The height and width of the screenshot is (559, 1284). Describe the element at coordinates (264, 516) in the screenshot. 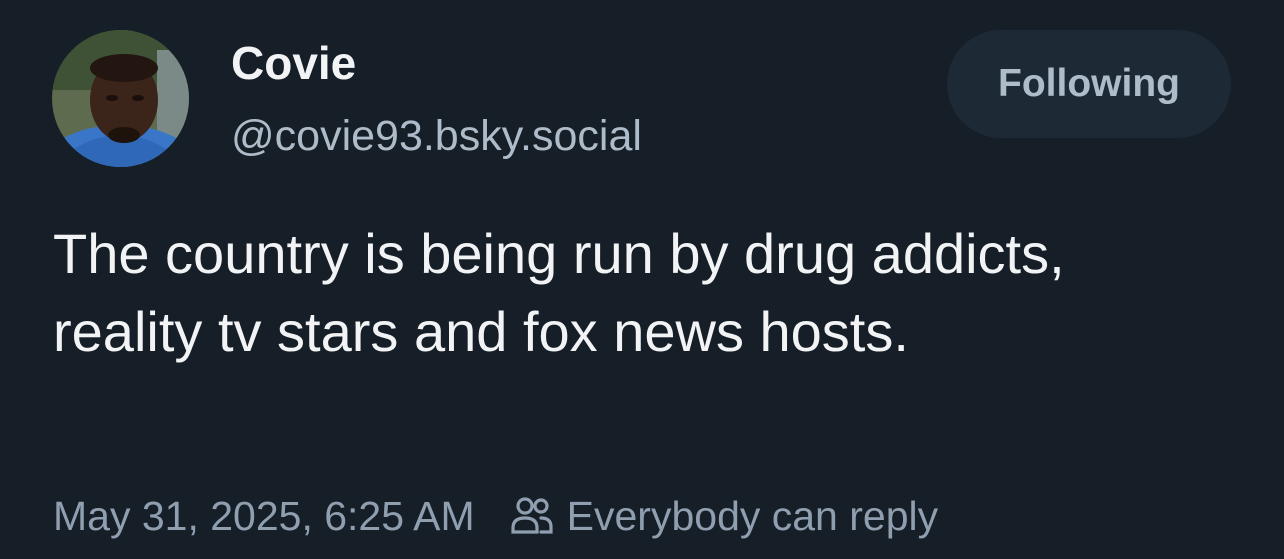

I see `post-timestamp: May 31, 2025, 6:25 AM` at that location.